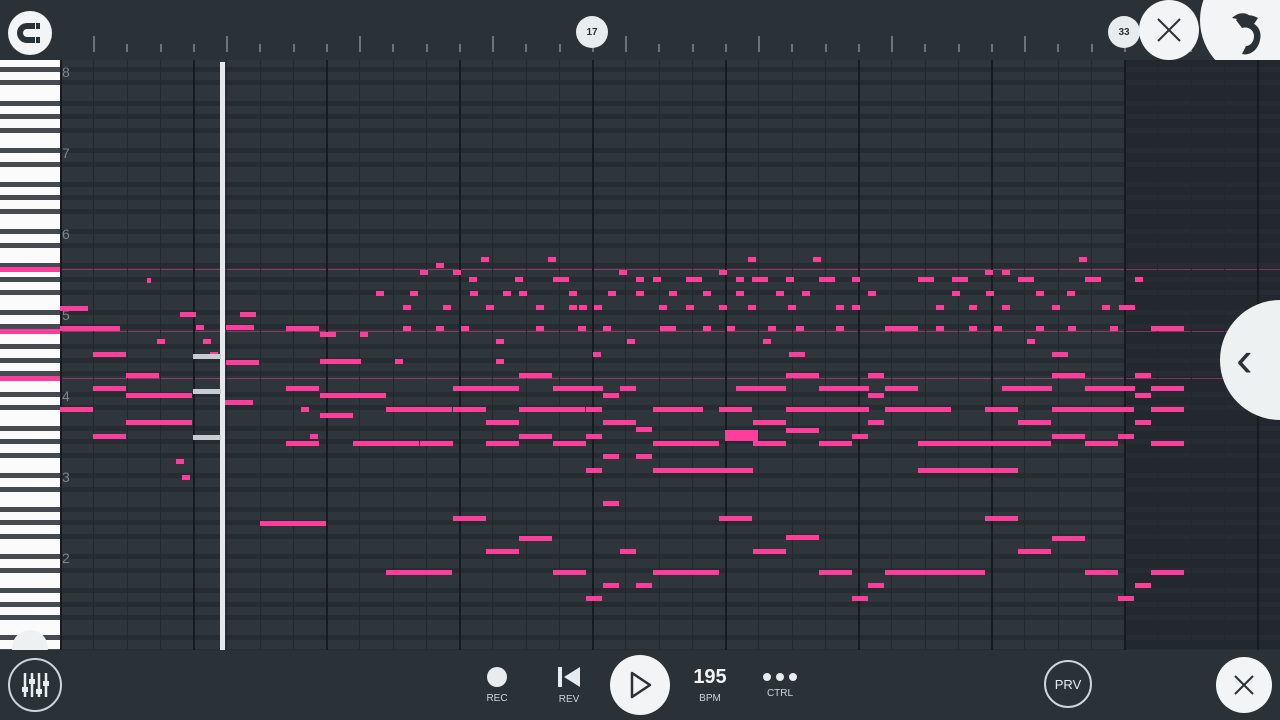 This screenshot has width=1280, height=720. I want to click on rec-button: REC, so click(497, 685).